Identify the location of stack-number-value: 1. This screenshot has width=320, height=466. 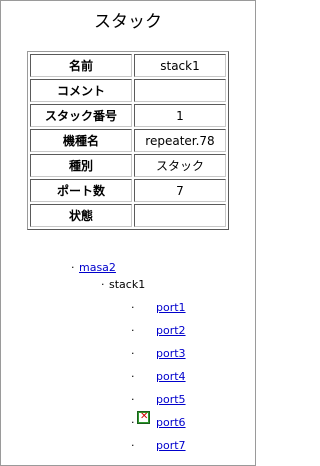
(180, 115).